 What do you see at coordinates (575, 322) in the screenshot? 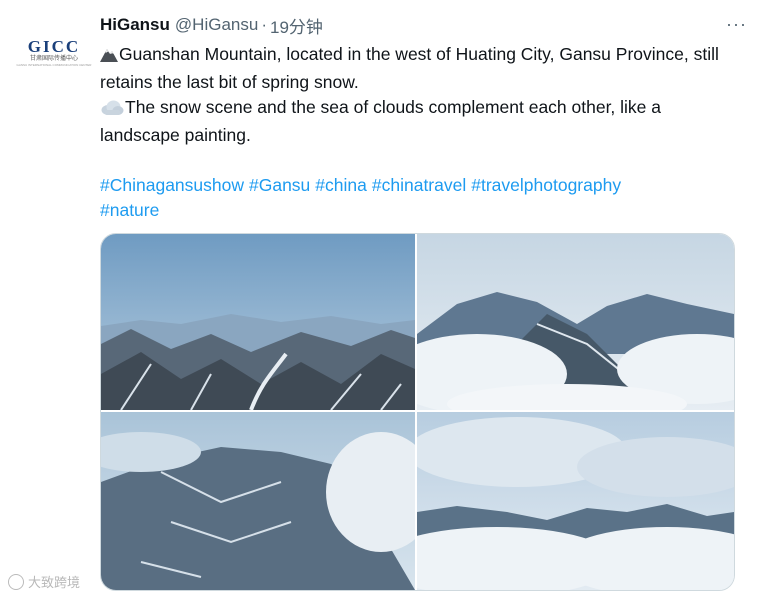
I see `mountain-ridge-clouds-photo` at bounding box center [575, 322].